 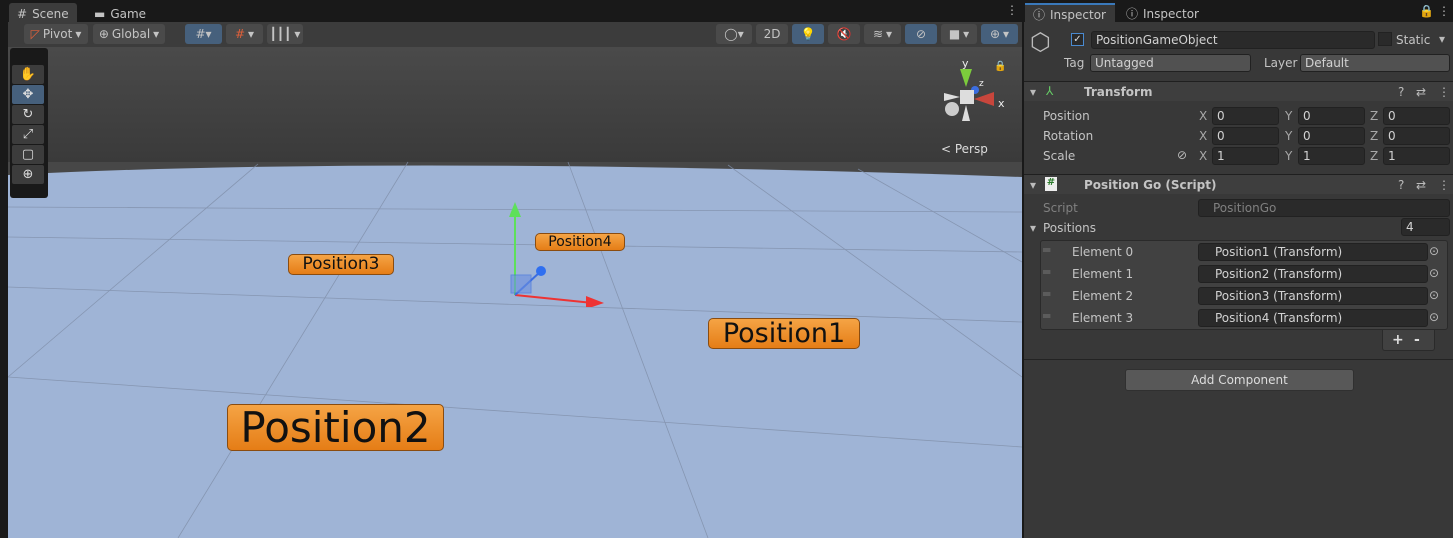 What do you see at coordinates (1162, 12) in the screenshot?
I see `tab-inspector-2: ⓘ Inspector` at bounding box center [1162, 12].